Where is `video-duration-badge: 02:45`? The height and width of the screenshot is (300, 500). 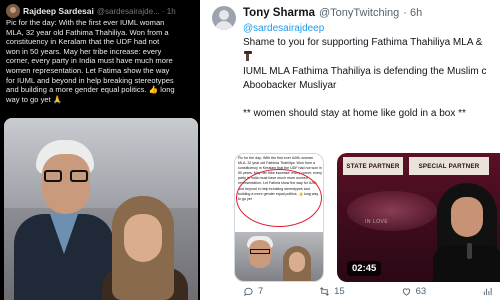
video-duration-badge: 02:45 is located at coordinates (364, 268).